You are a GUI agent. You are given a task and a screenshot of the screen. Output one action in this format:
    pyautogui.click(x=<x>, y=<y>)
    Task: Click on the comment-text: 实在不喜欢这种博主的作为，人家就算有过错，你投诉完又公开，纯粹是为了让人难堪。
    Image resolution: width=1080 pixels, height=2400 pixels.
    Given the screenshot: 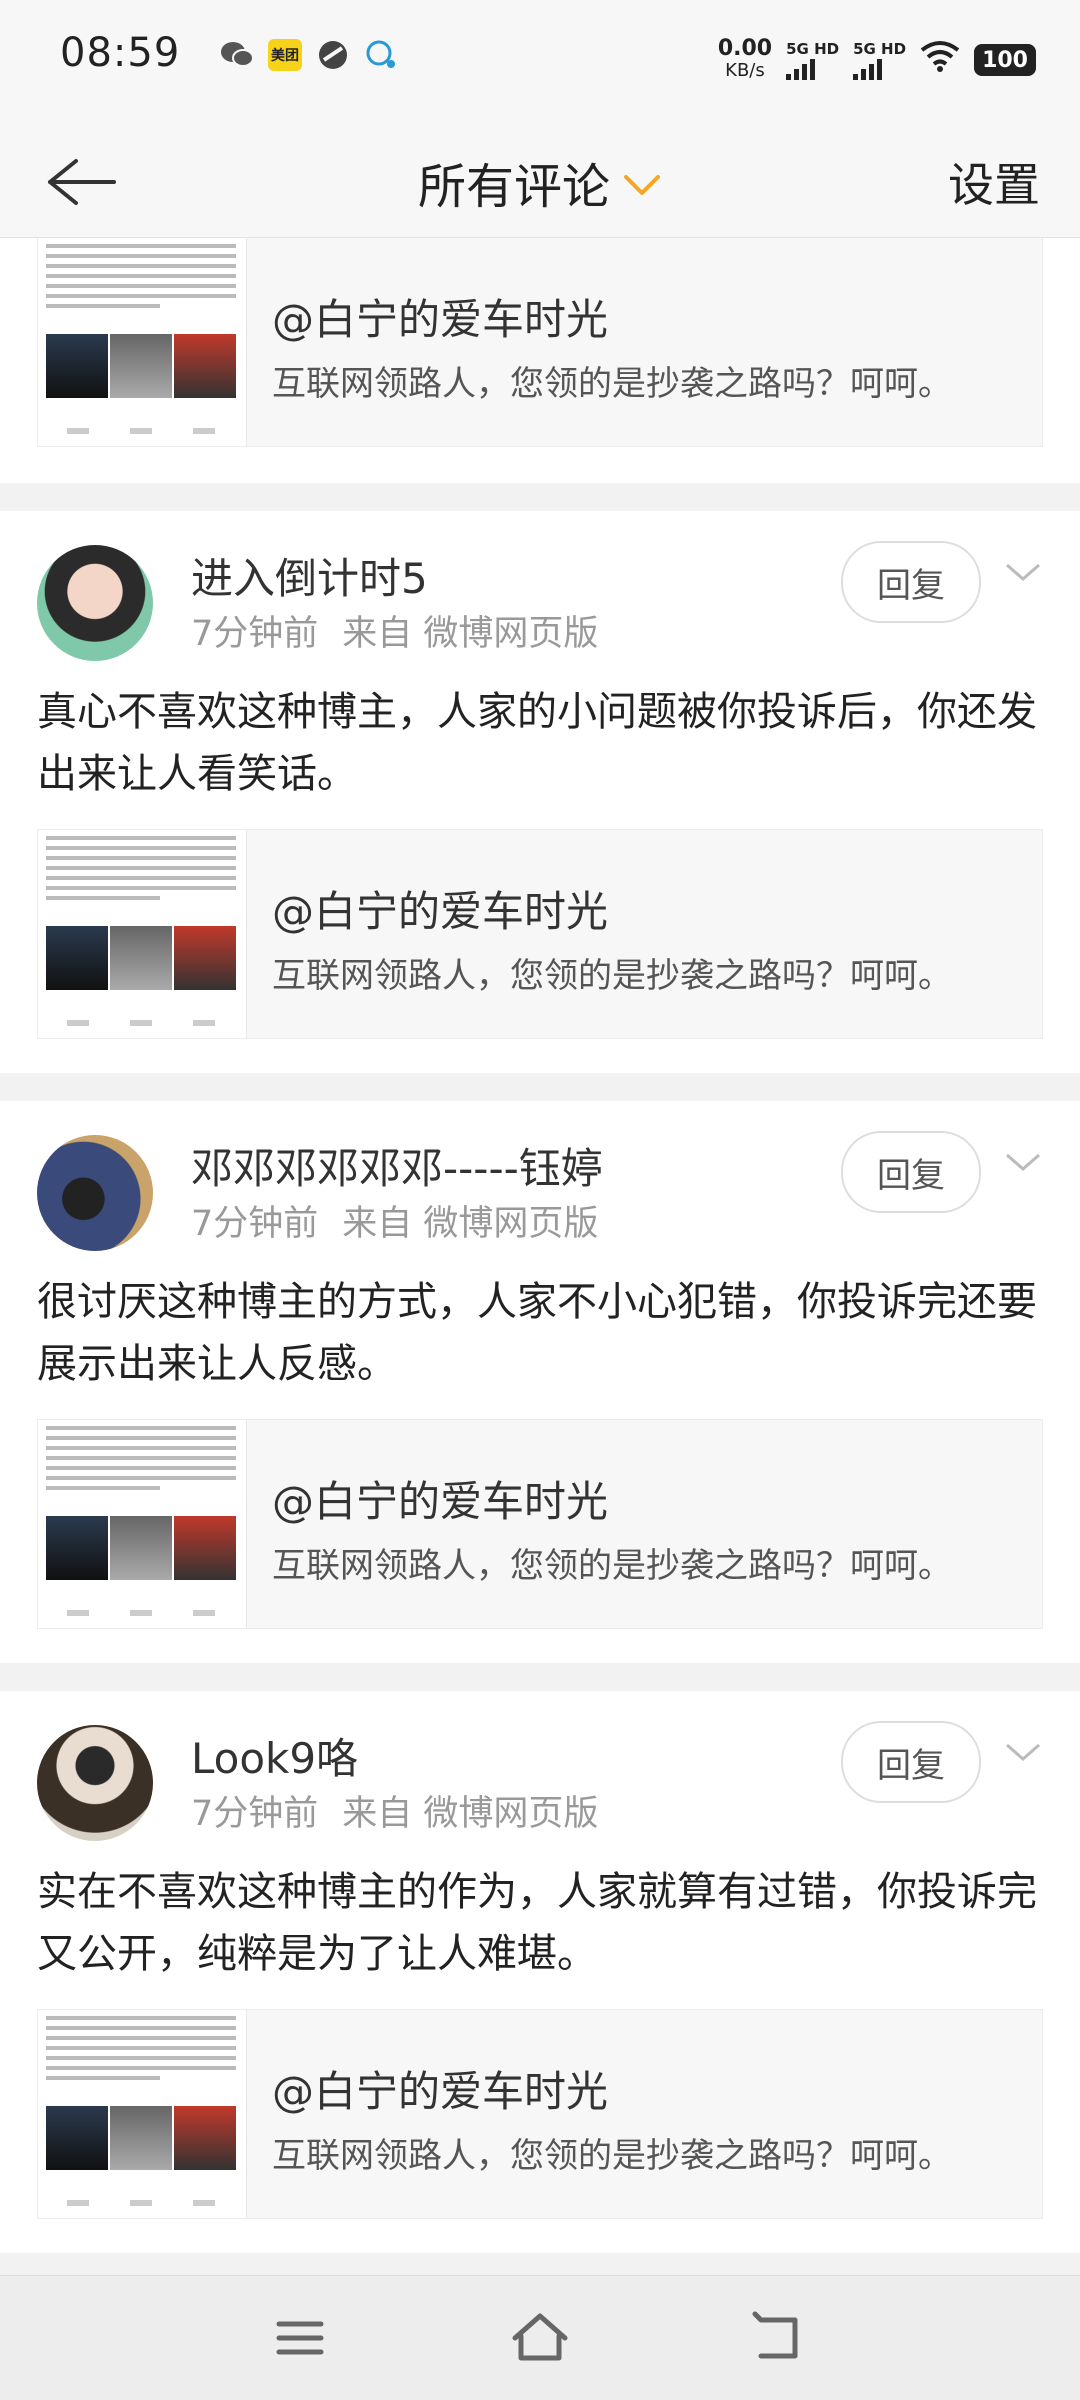 What is the action you would take?
    pyautogui.click(x=537, y=1923)
    